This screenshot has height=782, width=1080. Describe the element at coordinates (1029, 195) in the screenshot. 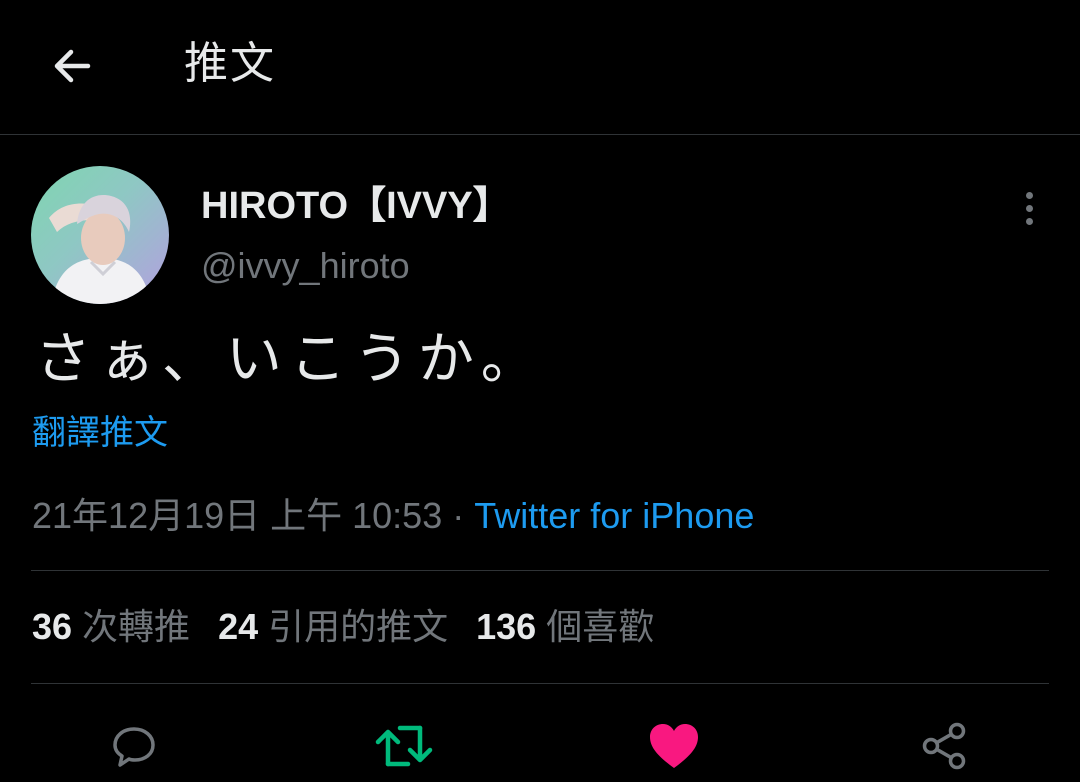

I see `more-vertical-icon` at that location.